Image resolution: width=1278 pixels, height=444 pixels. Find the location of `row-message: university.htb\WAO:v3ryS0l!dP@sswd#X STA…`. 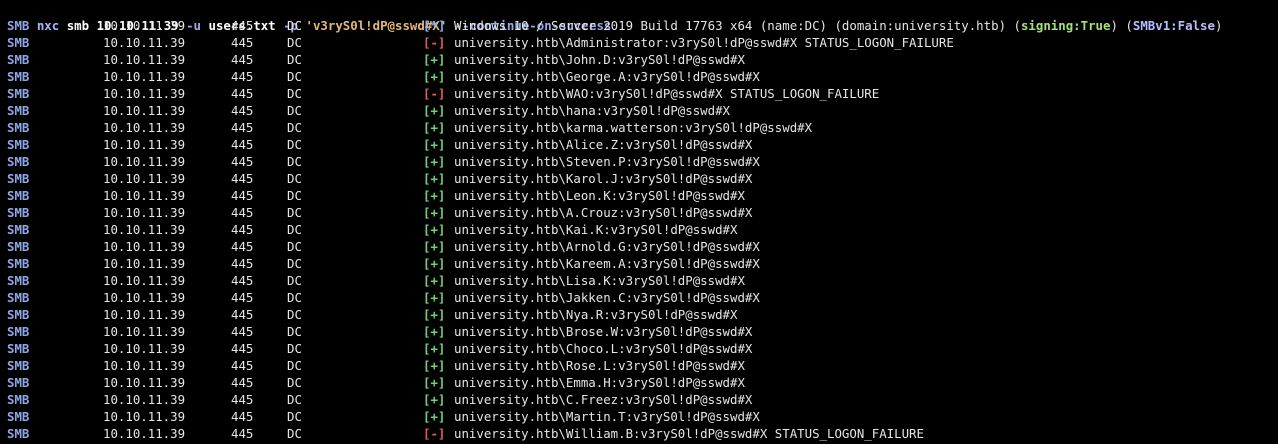

row-message: university.htb\WAO:v3ryS0l!dP@sswd#X STA… is located at coordinates (667, 93).